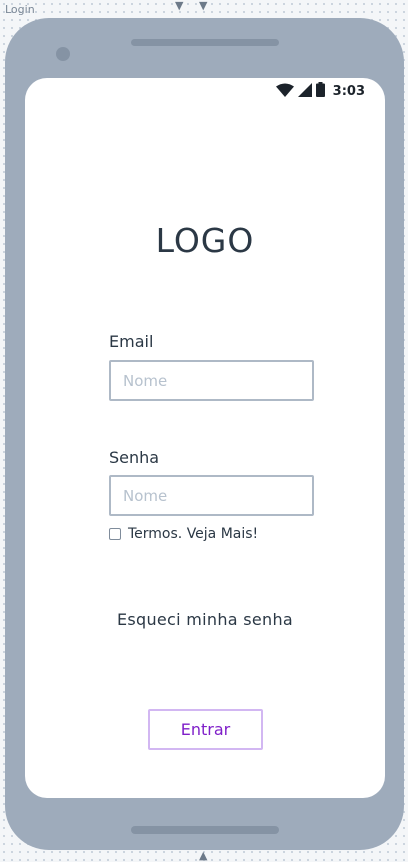  I want to click on camera-icon, so click(63, 54).